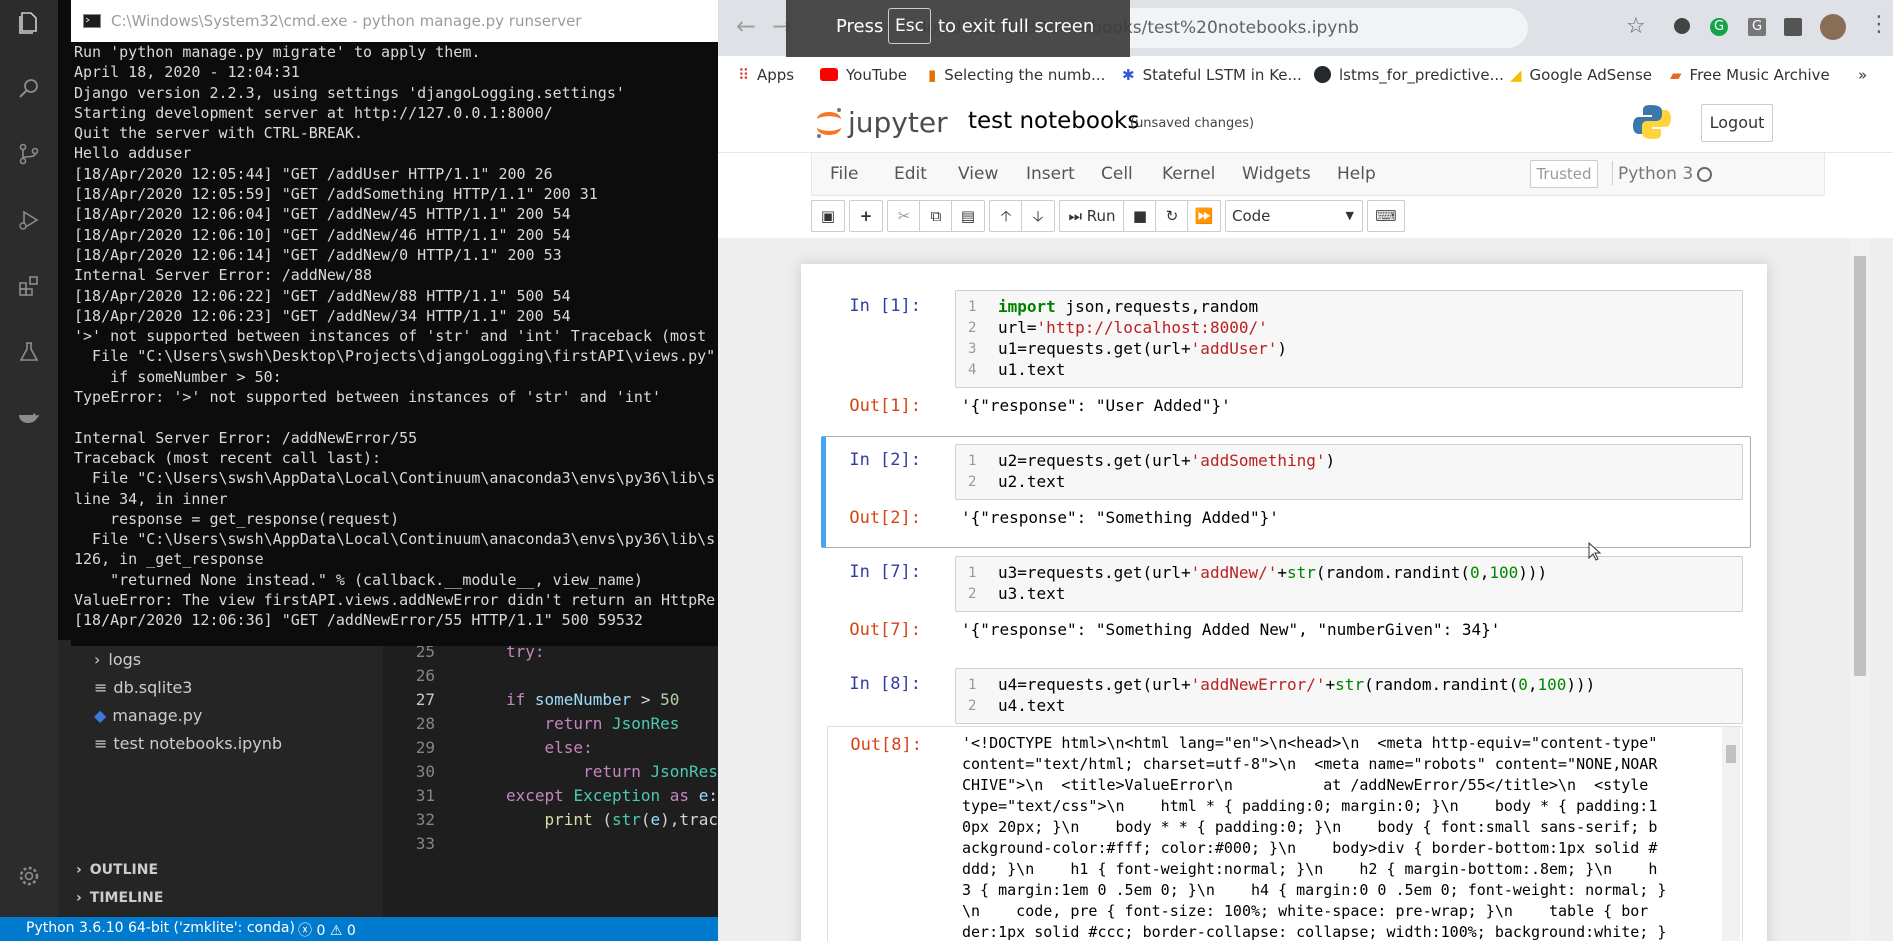 This screenshot has width=1893, height=941. Describe the element at coordinates (1140, 216) in the screenshot. I see `interrupt-button: ■` at that location.